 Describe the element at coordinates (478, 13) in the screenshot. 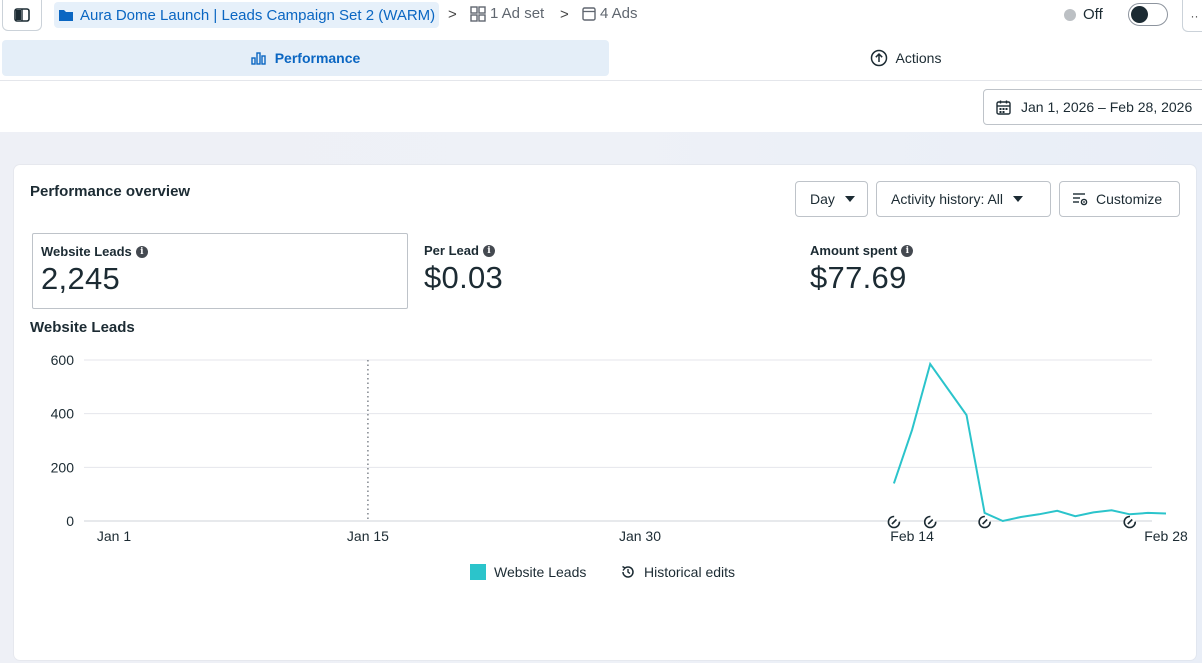

I see `grid-icon` at that location.